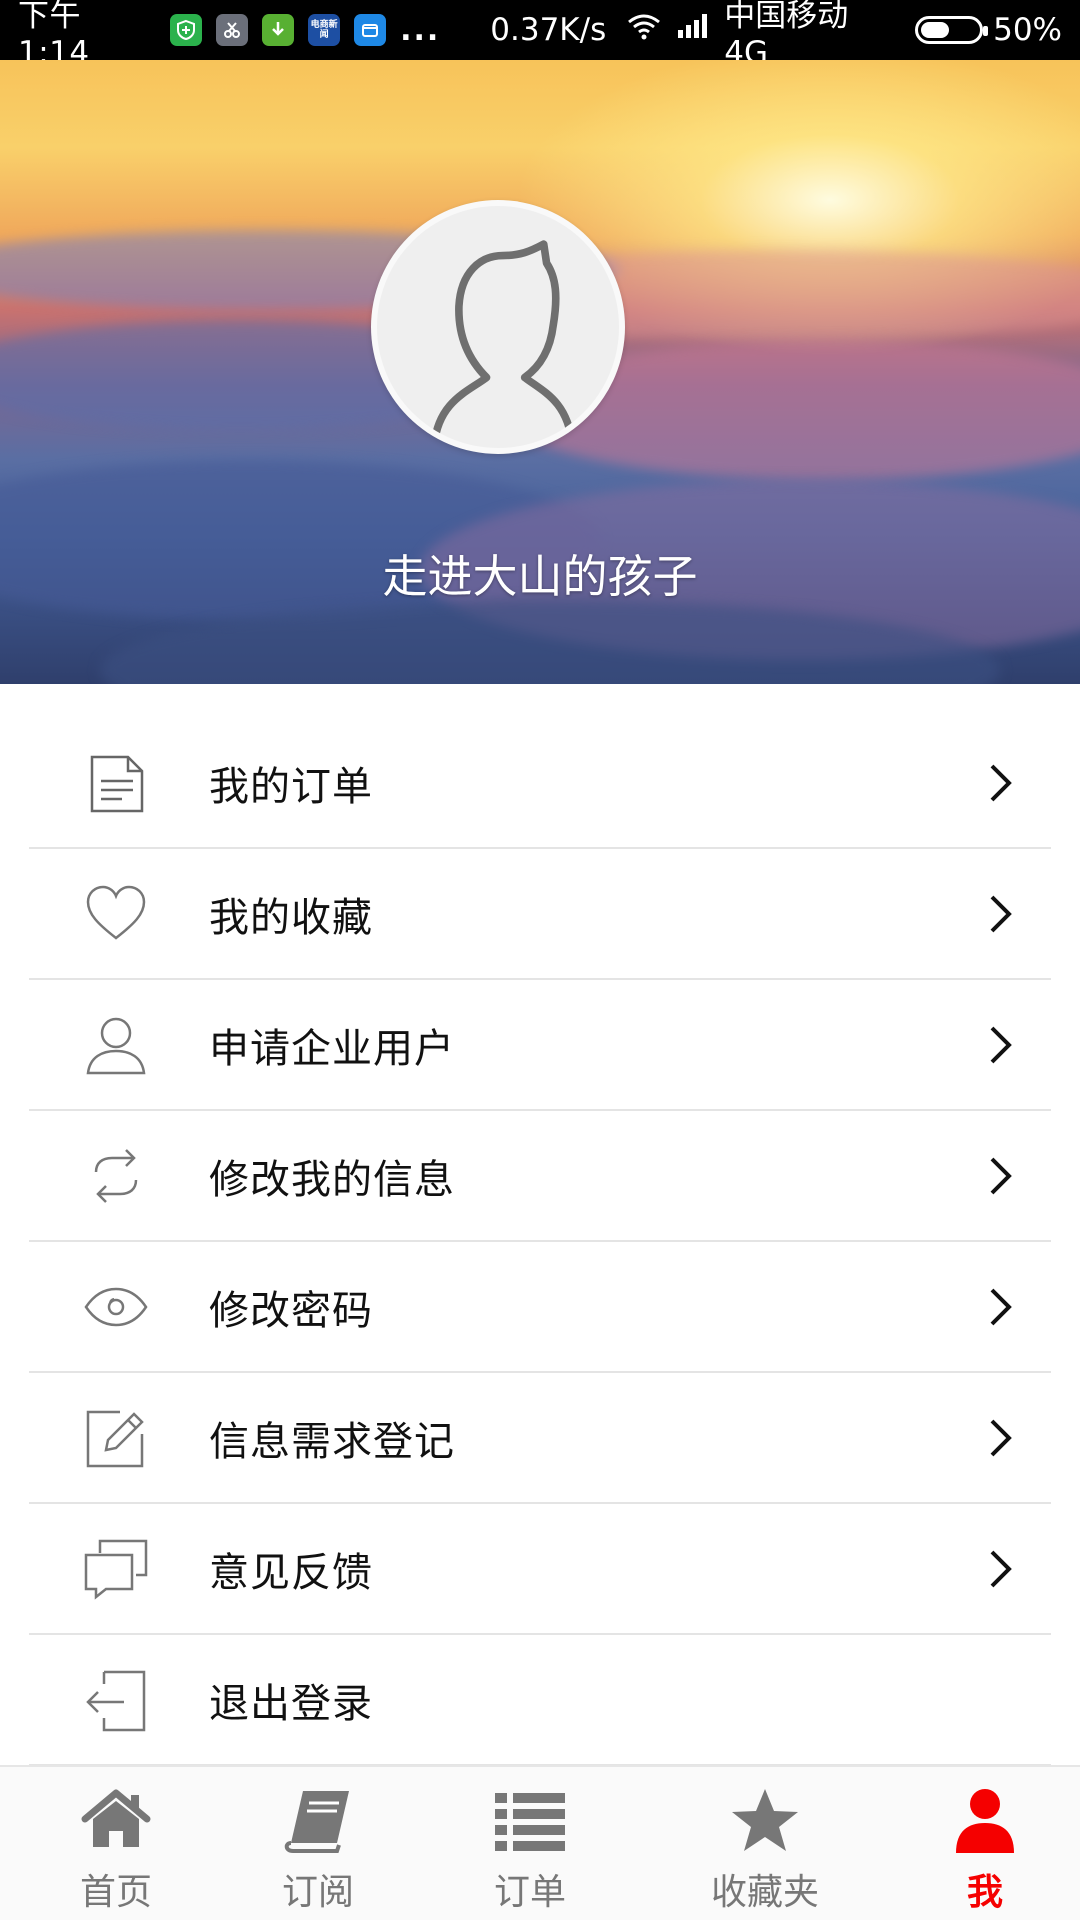 This screenshot has height=1920, width=1080. Describe the element at coordinates (116, 1045) in the screenshot. I see `user-icon` at that location.